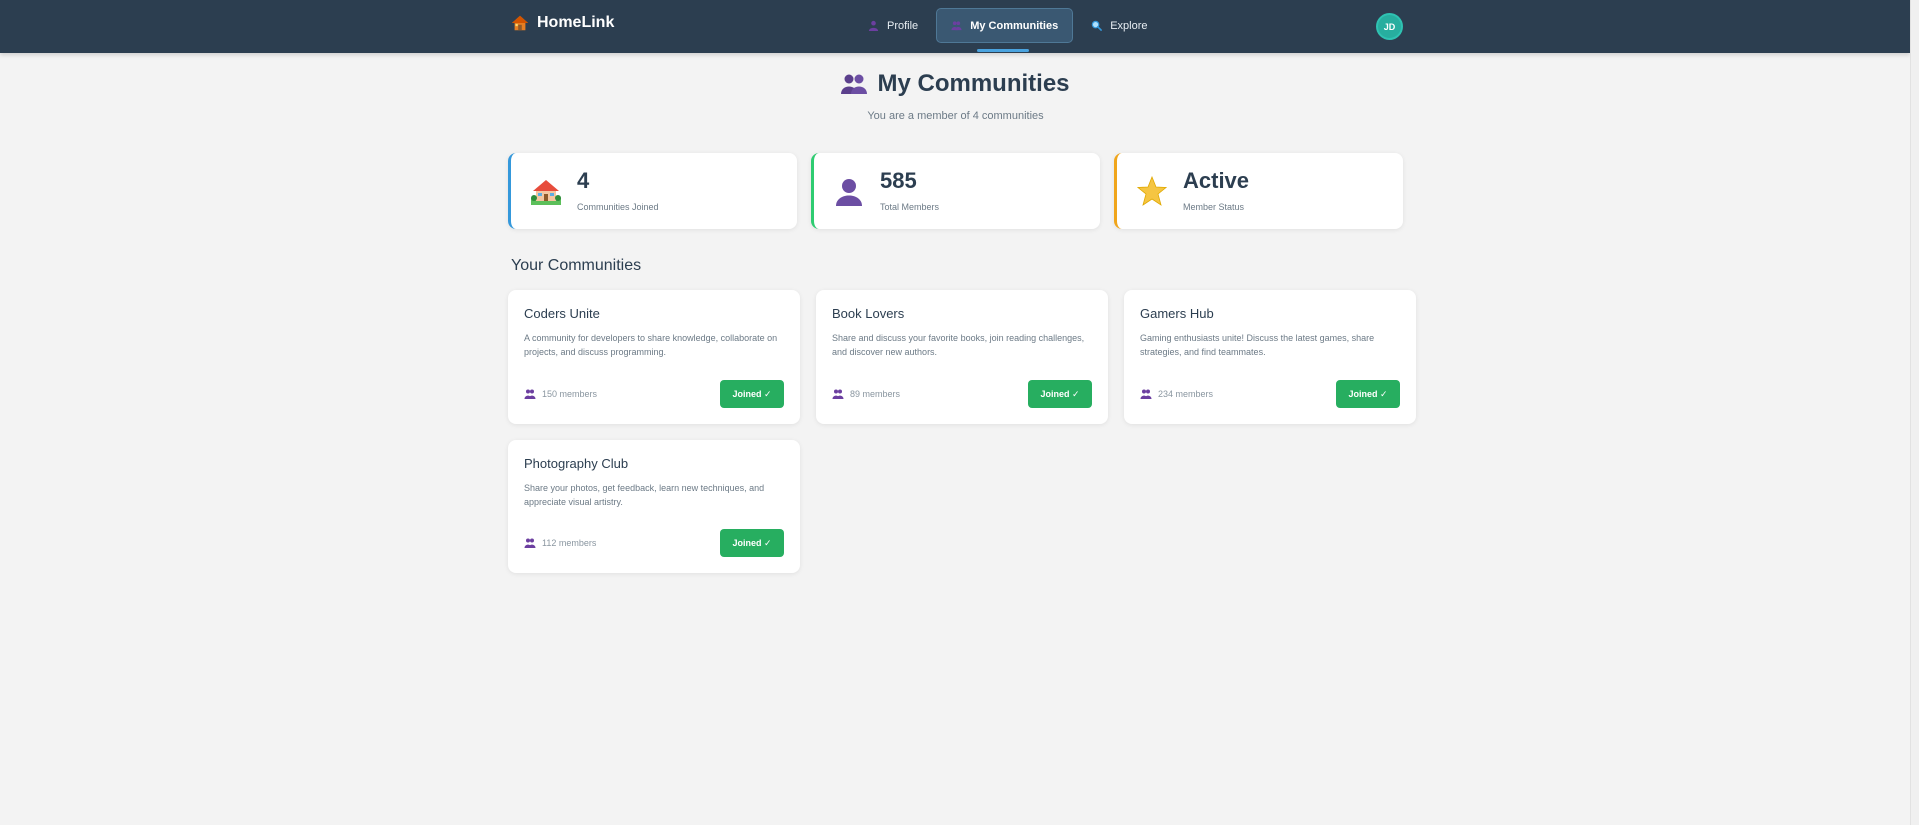 The height and width of the screenshot is (825, 1919). Describe the element at coordinates (962, 313) in the screenshot. I see `community-name: Book Lovers` at that location.